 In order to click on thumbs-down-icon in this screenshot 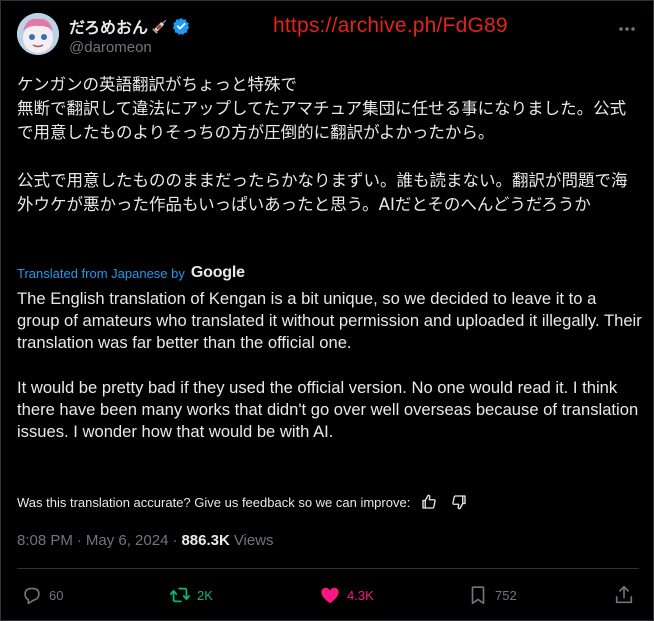, I will do `click(459, 502)`.